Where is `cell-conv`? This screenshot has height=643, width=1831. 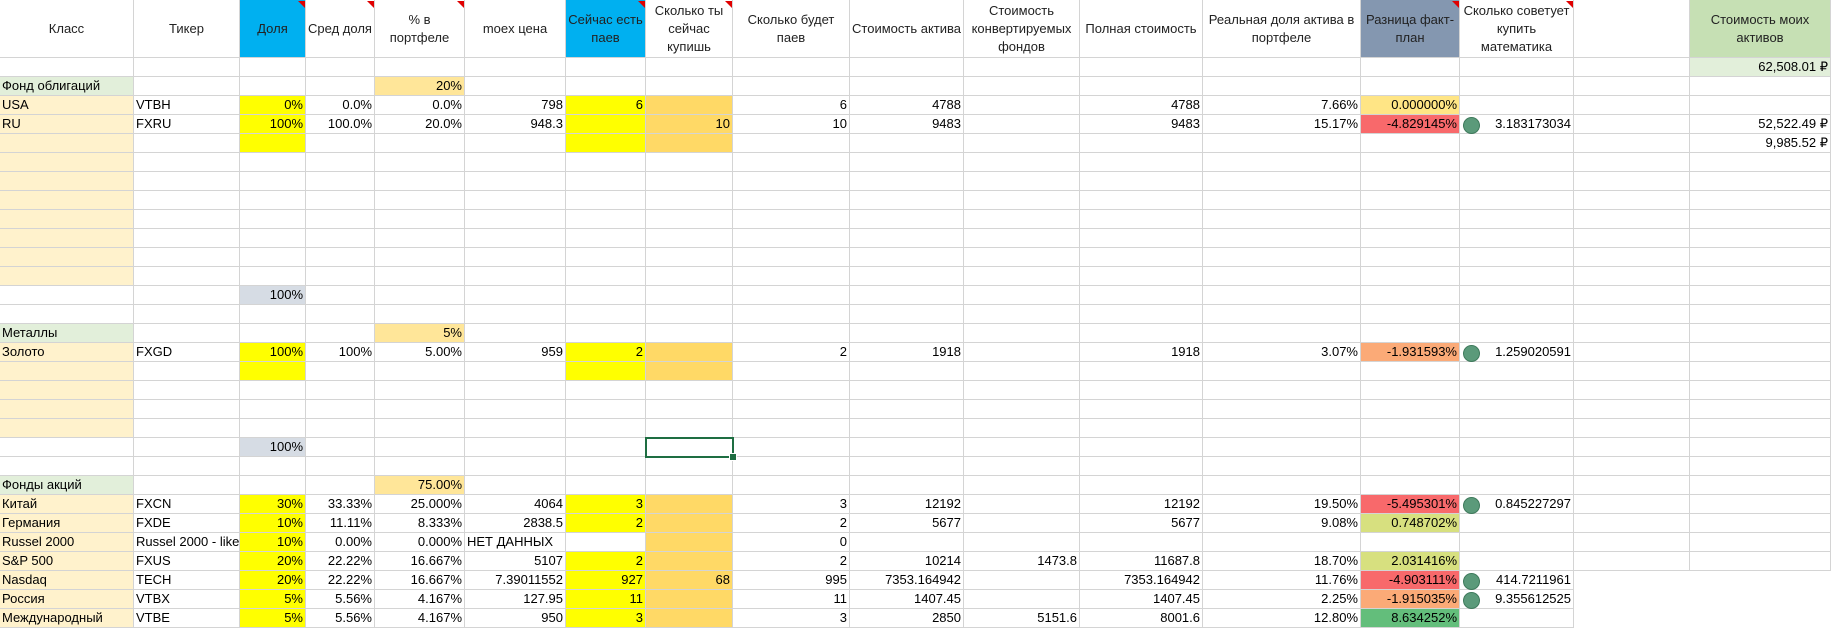
cell-conv is located at coordinates (1022, 352).